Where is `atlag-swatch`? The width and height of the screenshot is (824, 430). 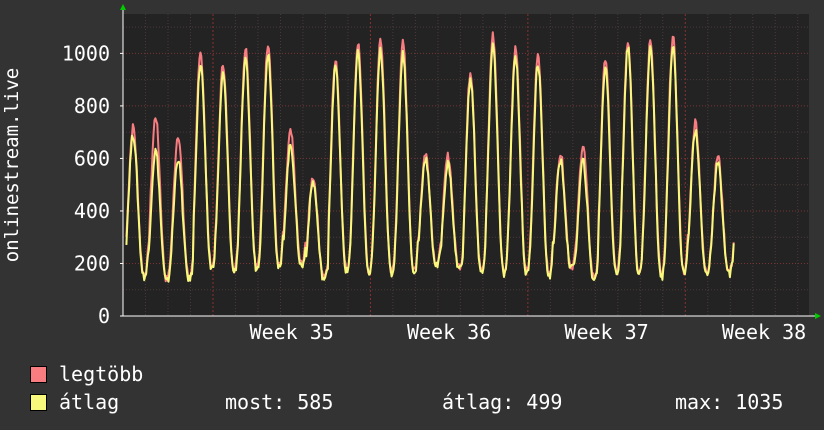 atlag-swatch is located at coordinates (38, 402).